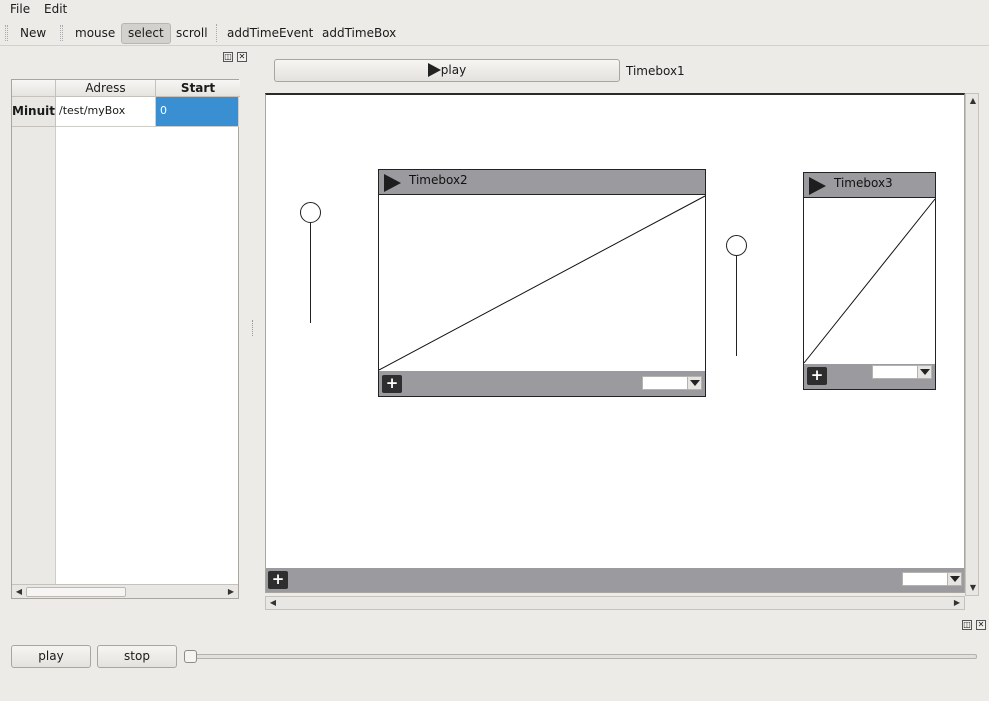 This screenshot has width=989, height=701. I want to click on main-play-label: play, so click(453, 70).